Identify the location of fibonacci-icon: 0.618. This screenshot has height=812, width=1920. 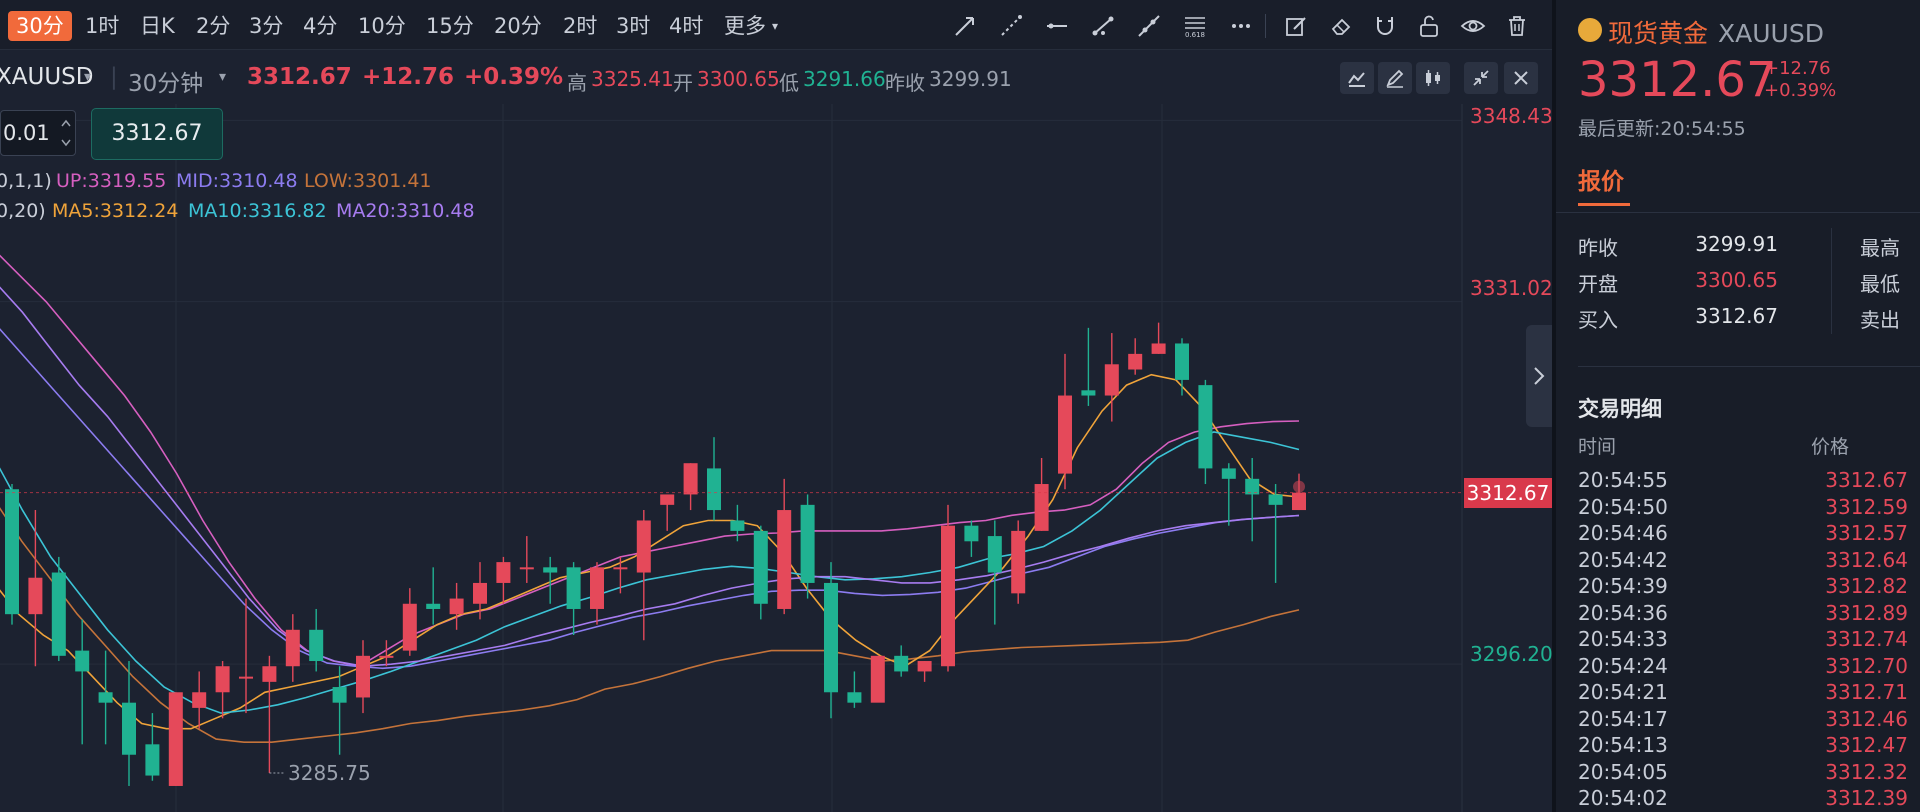
(1195, 26).